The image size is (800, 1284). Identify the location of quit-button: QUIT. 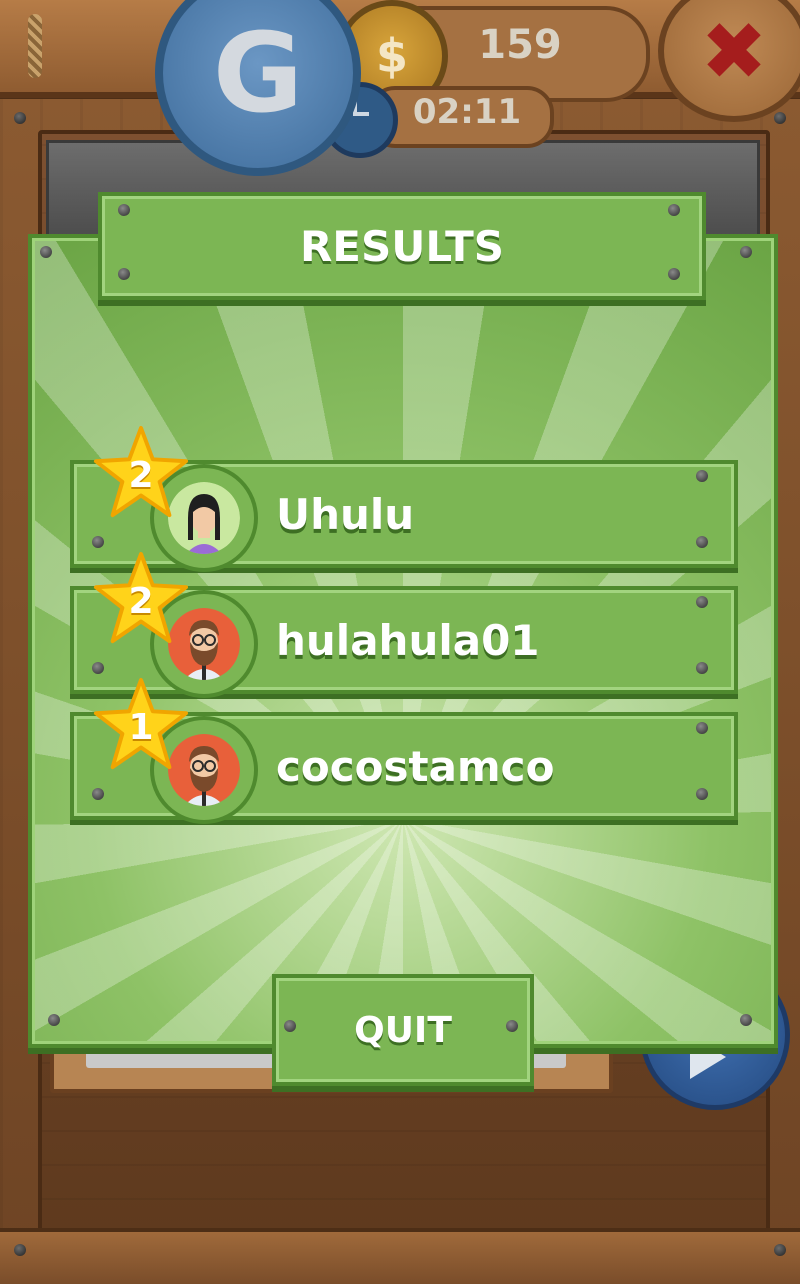
(403, 1030).